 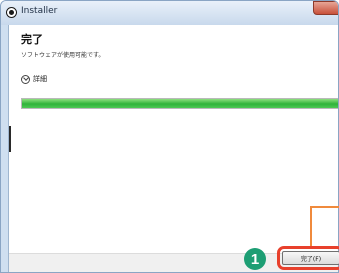 What do you see at coordinates (63, 55) in the screenshot?
I see `status-message: ソフトウェアが使用可能です。` at bounding box center [63, 55].